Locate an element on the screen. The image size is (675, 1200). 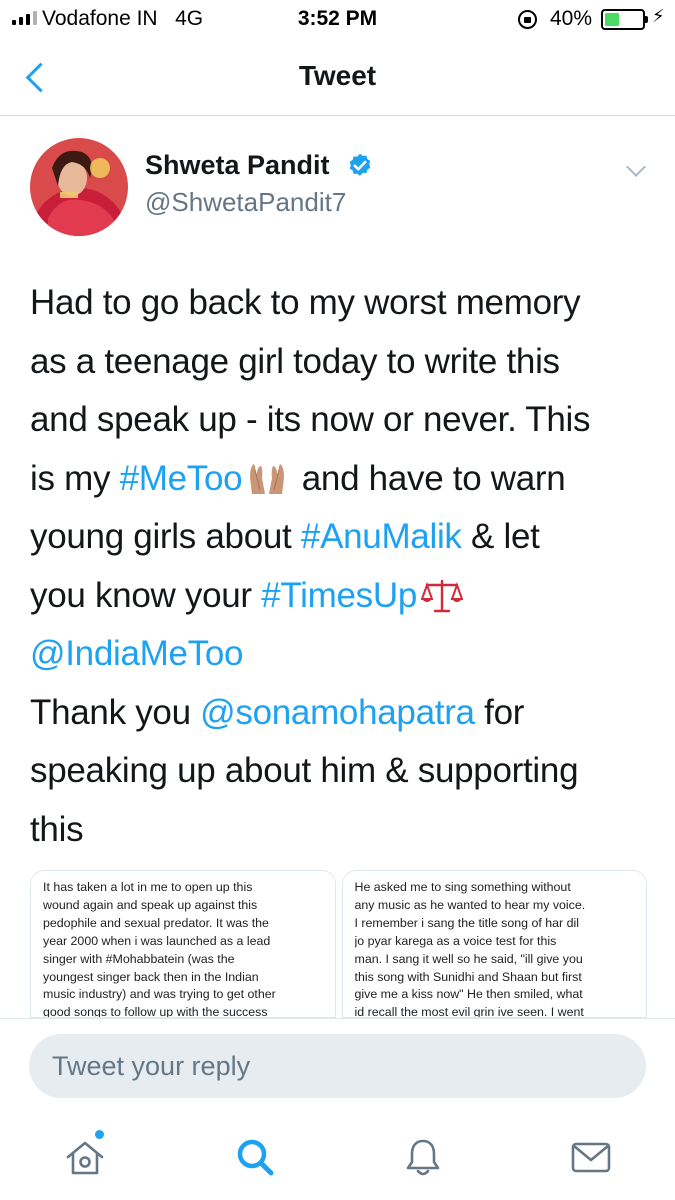
hashtag-link: #AnuMalik is located at coordinates (381, 536).